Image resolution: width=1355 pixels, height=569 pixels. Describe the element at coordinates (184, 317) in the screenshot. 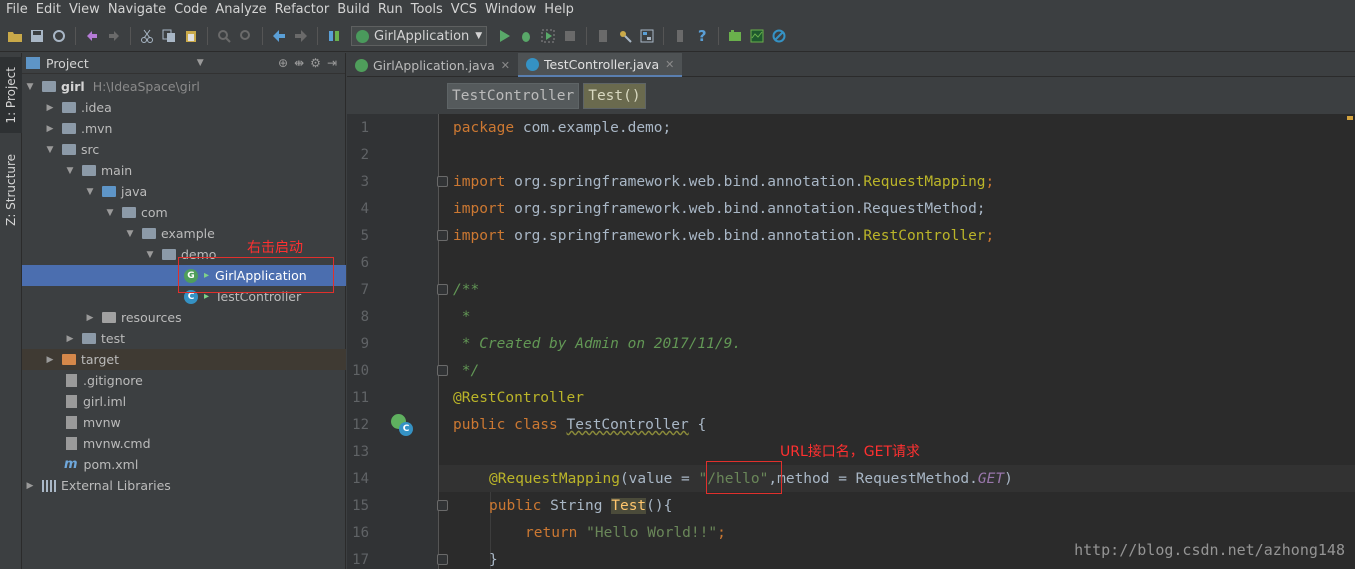

I see `tree-item-resources: ▶ resources` at that location.